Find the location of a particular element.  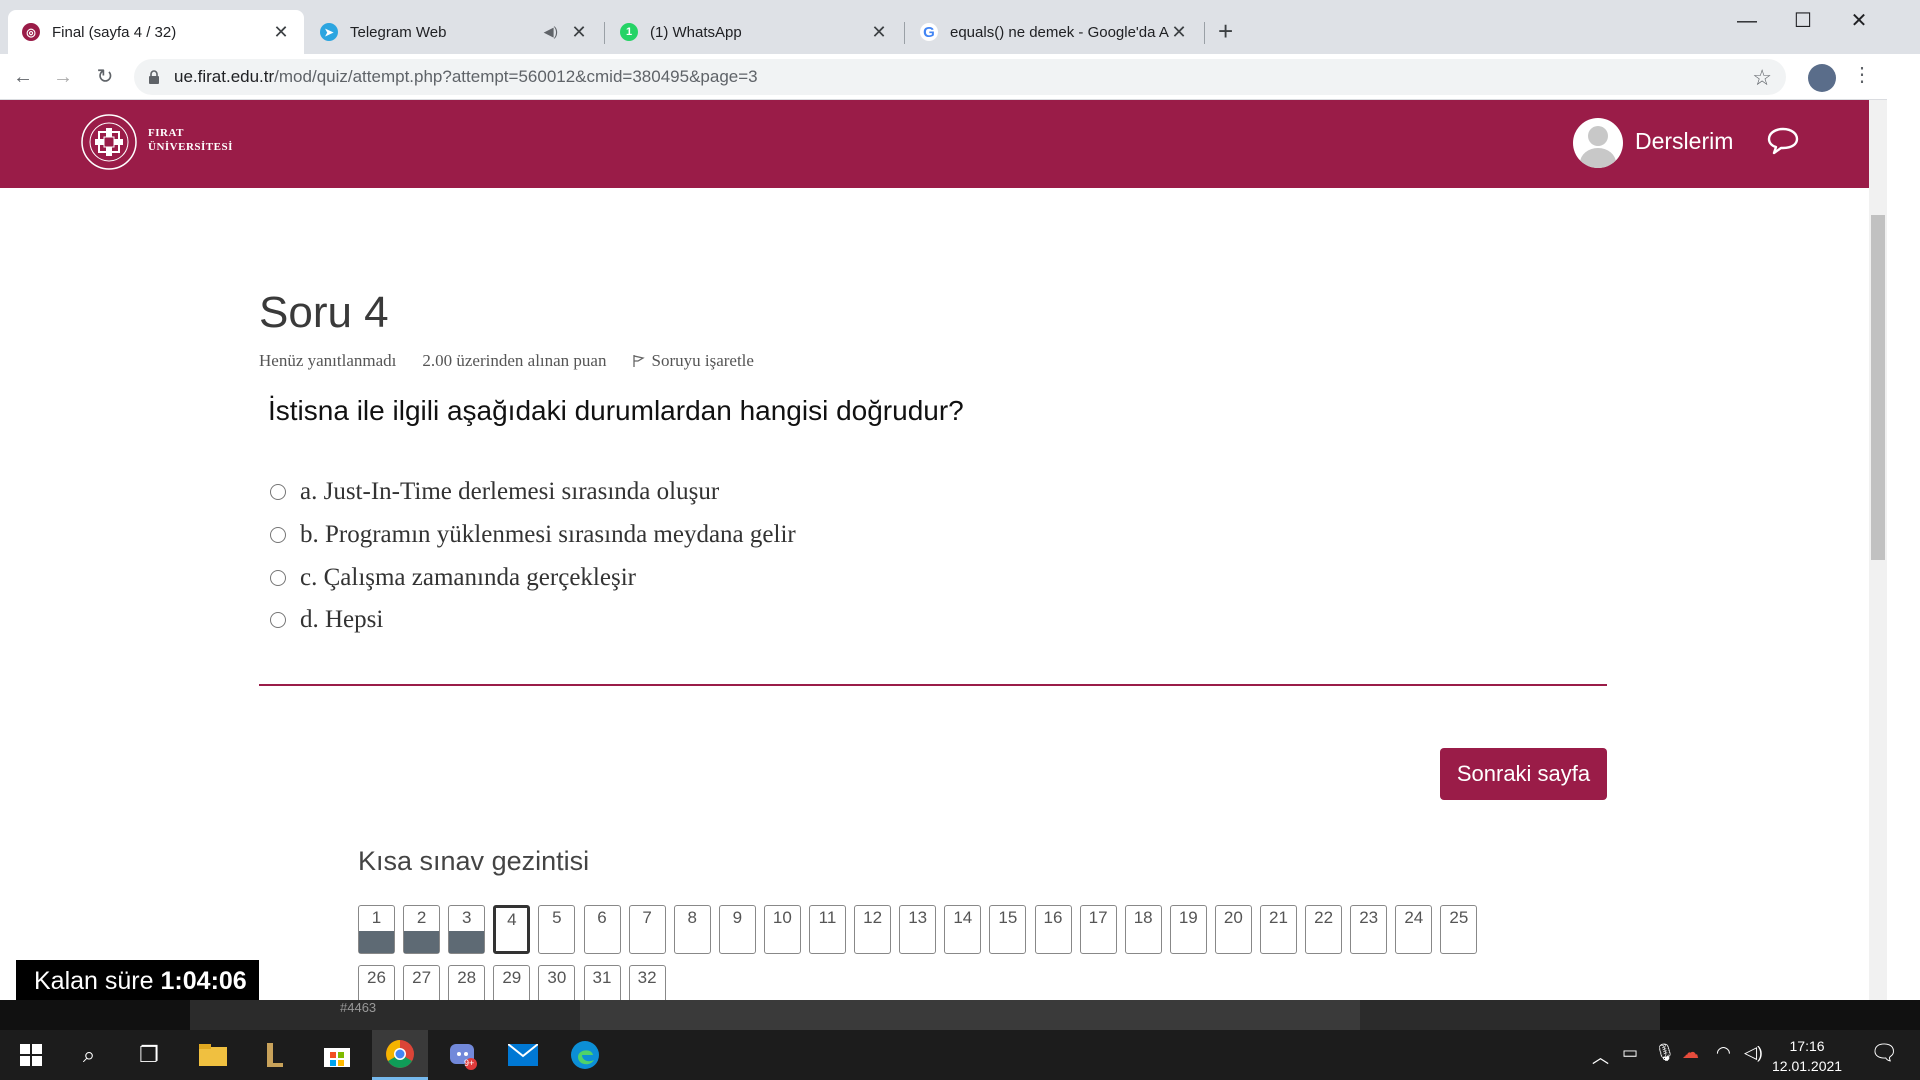

quiz-nav-button-18: 18 is located at coordinates (1143, 929).